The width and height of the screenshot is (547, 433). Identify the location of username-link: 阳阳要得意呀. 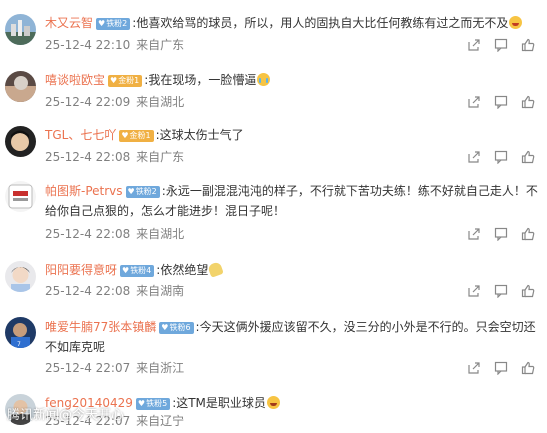
(81, 270).